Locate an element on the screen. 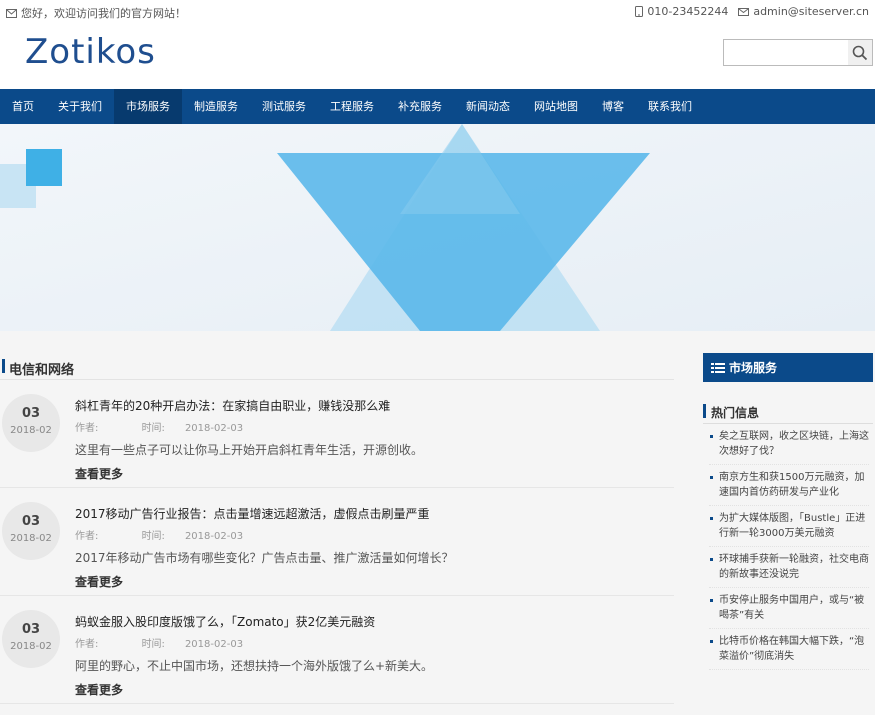 This screenshot has width=875, height=715. section-header: 电信和网络 is located at coordinates (337, 355).